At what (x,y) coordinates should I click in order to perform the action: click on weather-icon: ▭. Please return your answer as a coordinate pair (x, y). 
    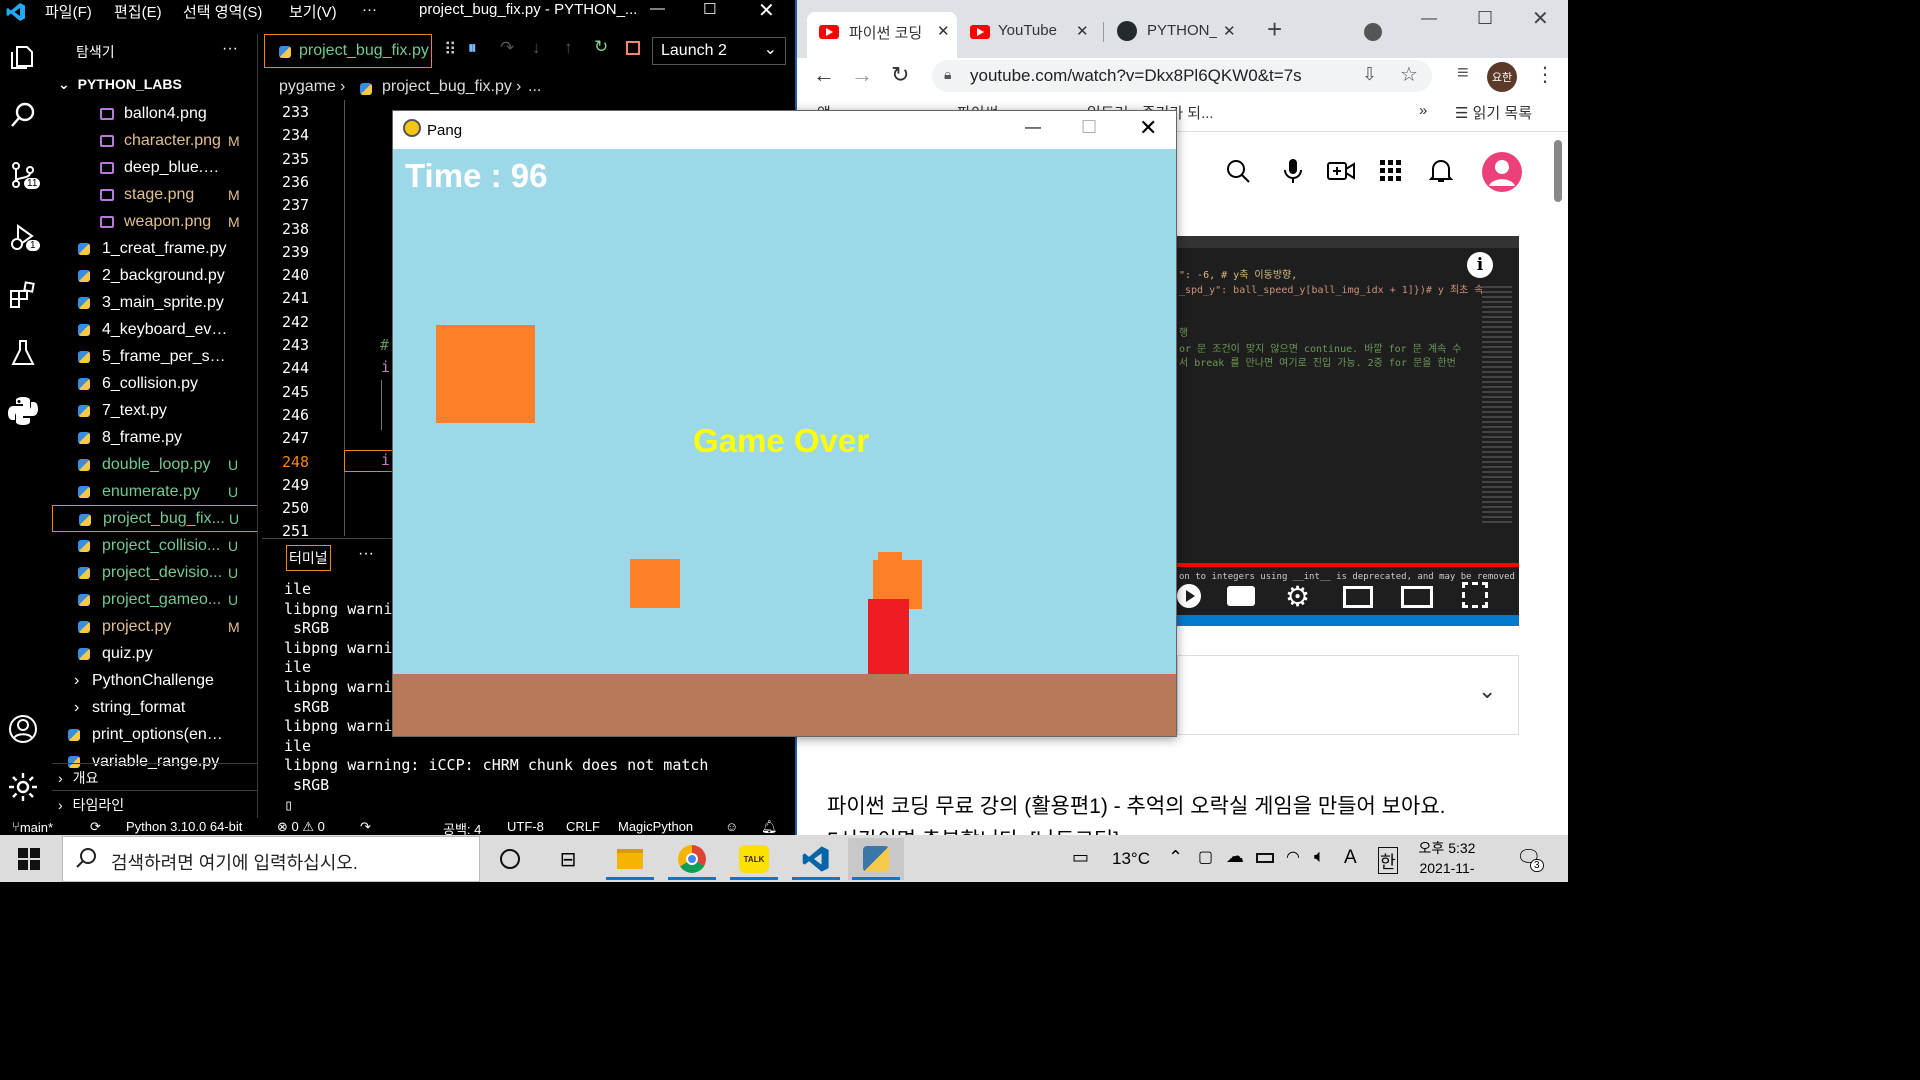
    Looking at the image, I should click on (1080, 857).